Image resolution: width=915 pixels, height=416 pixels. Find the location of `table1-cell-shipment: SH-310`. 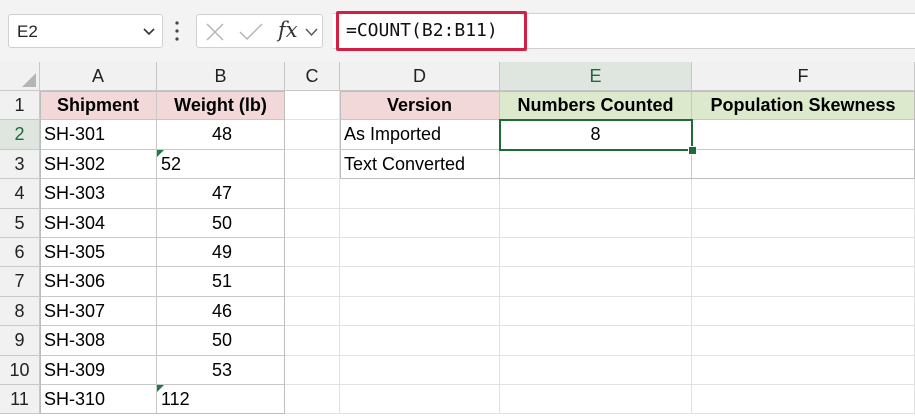

table1-cell-shipment: SH-310 is located at coordinates (98, 400).